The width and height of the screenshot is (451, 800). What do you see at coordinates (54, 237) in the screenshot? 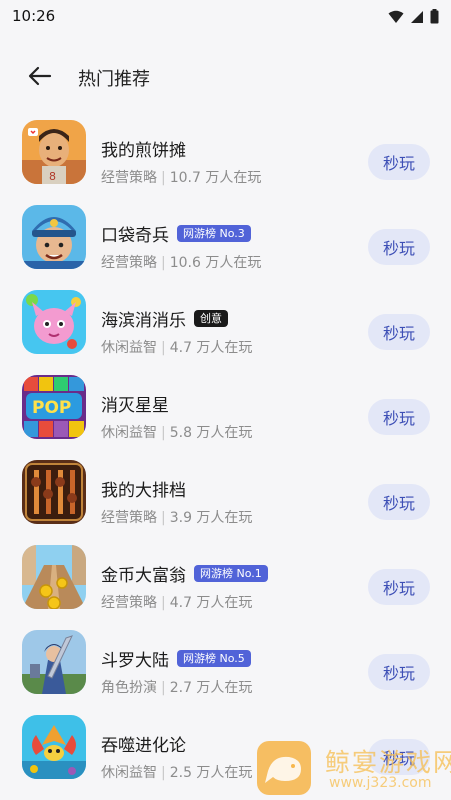
I see `soldier-icon` at bounding box center [54, 237].